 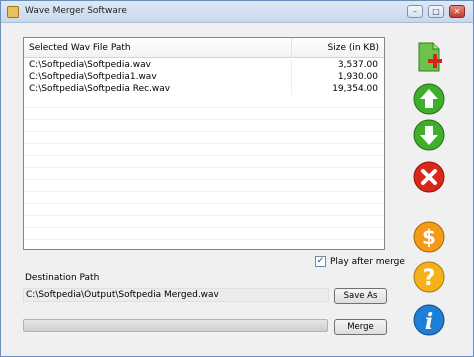 I want to click on play-after-merge-label: Play after merge, so click(x=367, y=262).